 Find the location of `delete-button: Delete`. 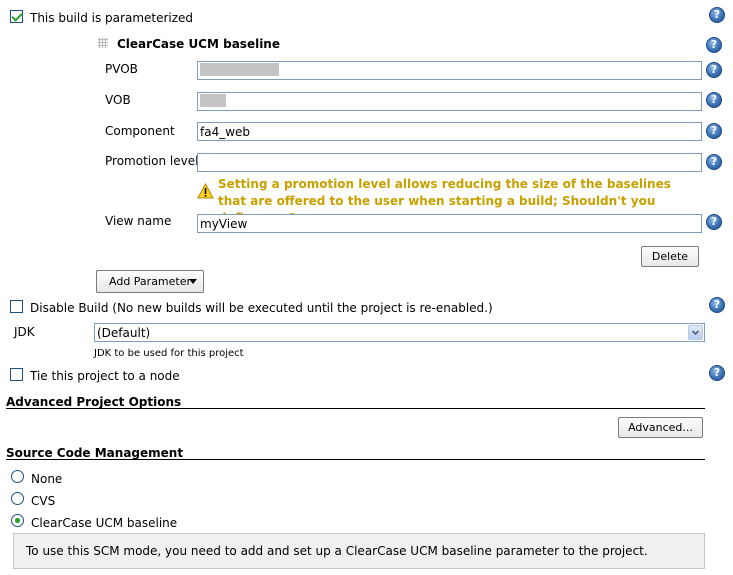

delete-button: Delete is located at coordinates (670, 256).